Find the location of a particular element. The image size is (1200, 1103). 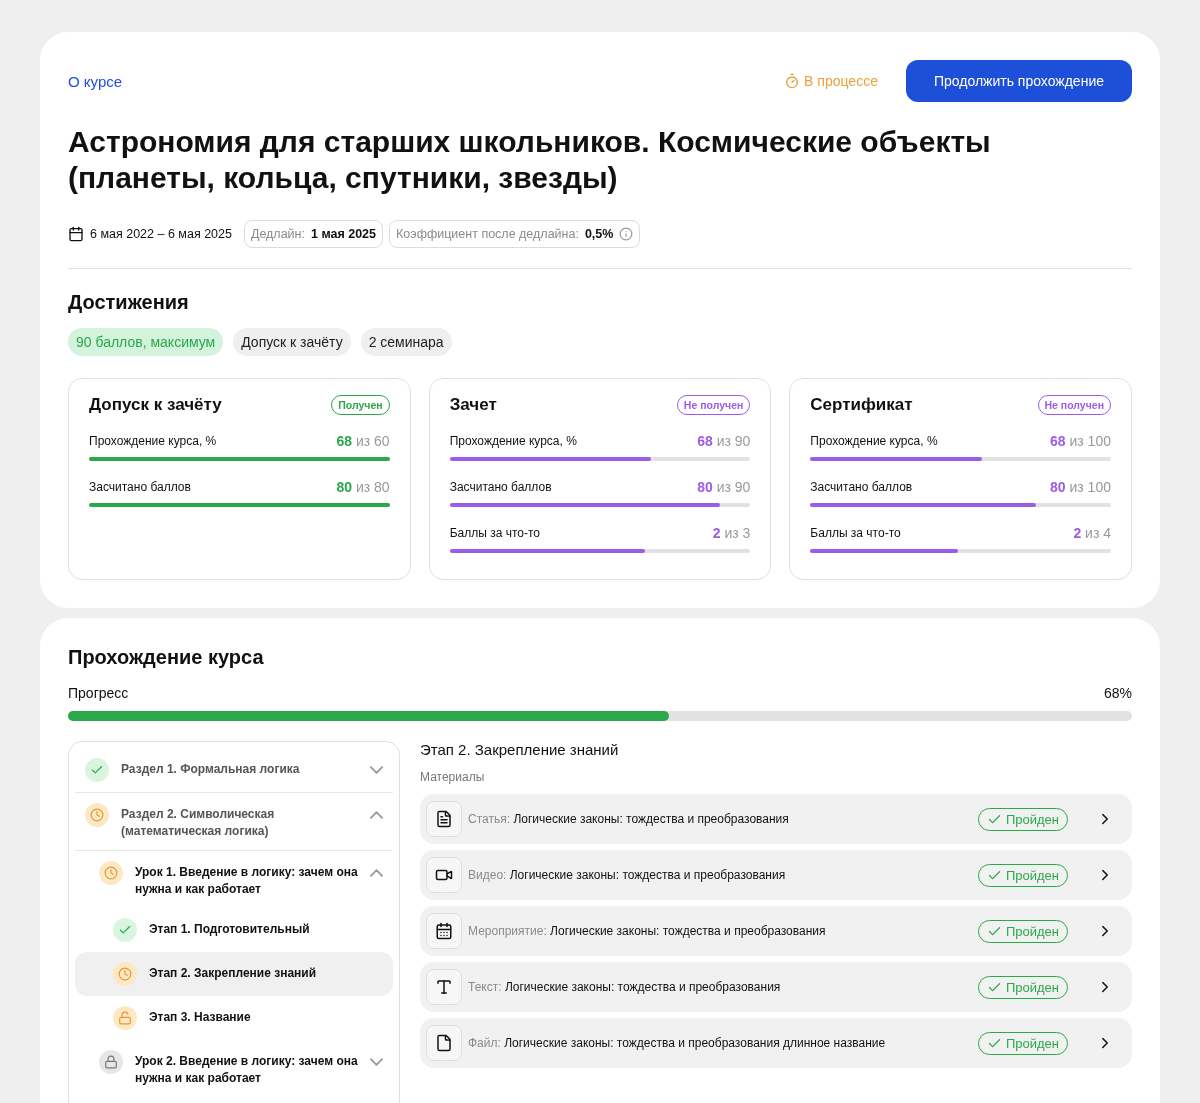

deadline-chip: Дедлайн: 1 мая 2025 is located at coordinates (313, 234).